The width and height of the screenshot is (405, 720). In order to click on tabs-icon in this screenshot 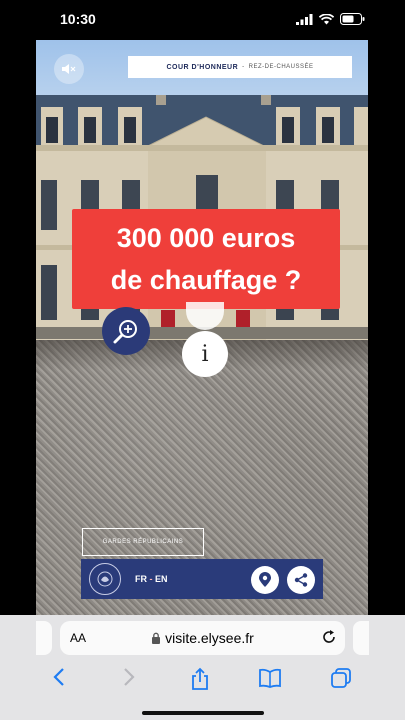, I will do `click(341, 678)`.